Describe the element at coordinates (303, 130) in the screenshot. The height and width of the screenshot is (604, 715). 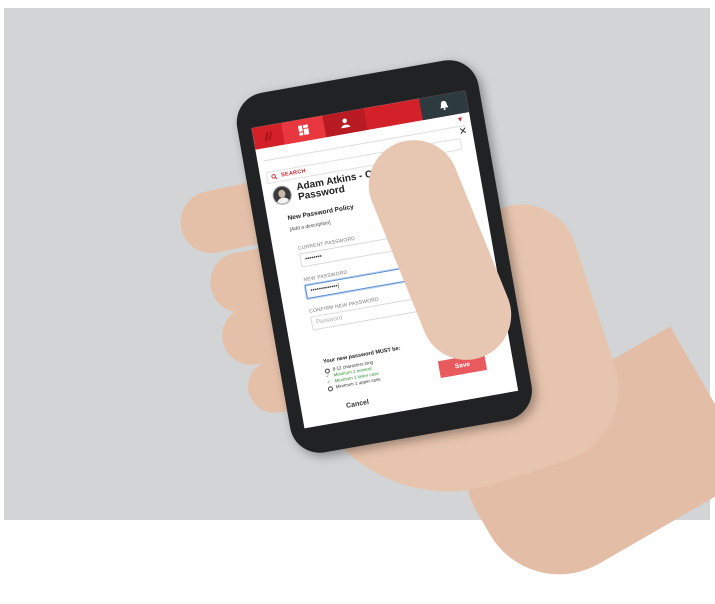
I see `dashboard-icon` at that location.